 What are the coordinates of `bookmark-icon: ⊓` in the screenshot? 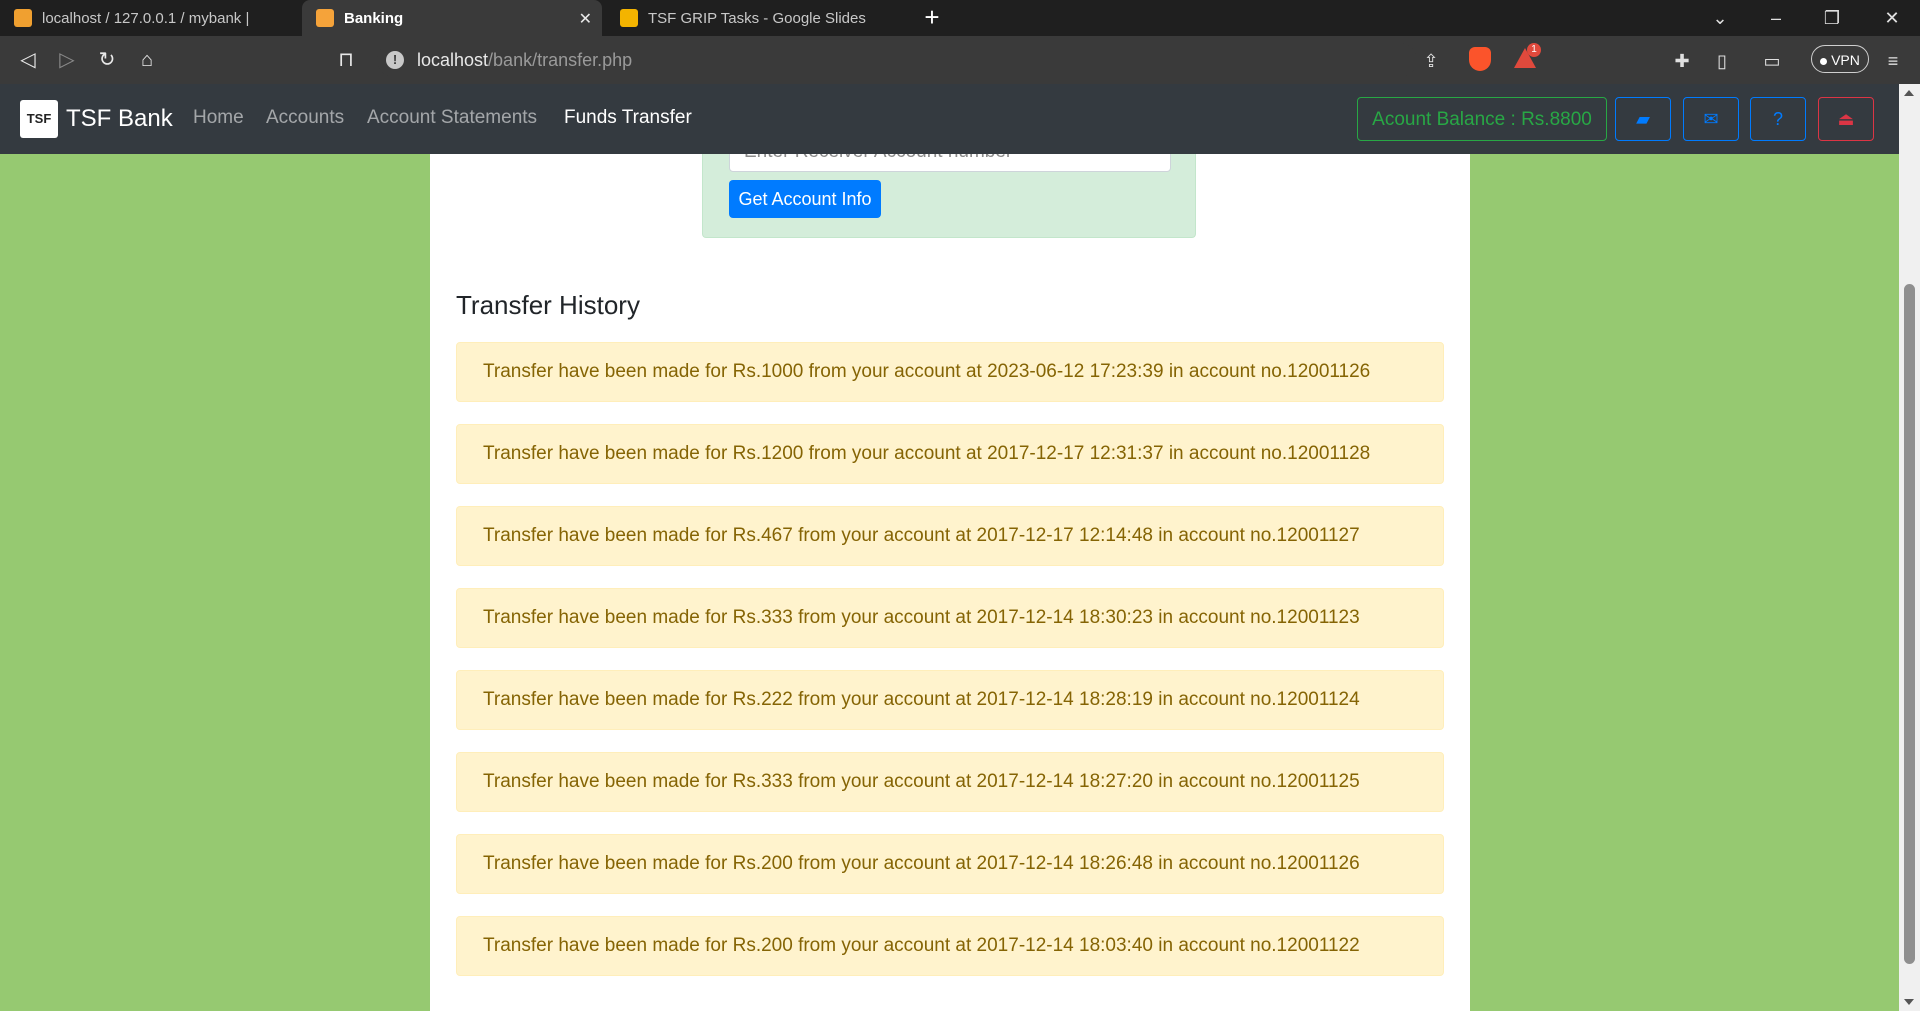 It's located at (346, 60).